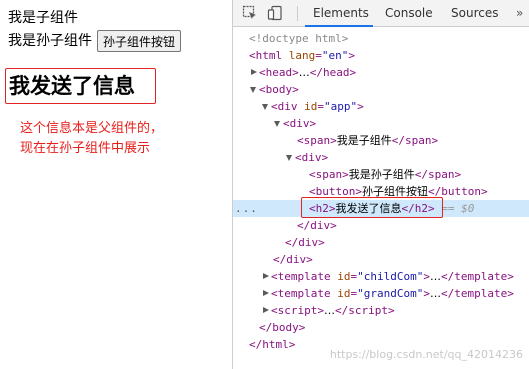  What do you see at coordinates (381, 293) in the screenshot?
I see `dom-node-template-grandcom: <template id="grandCom">…</template>` at bounding box center [381, 293].